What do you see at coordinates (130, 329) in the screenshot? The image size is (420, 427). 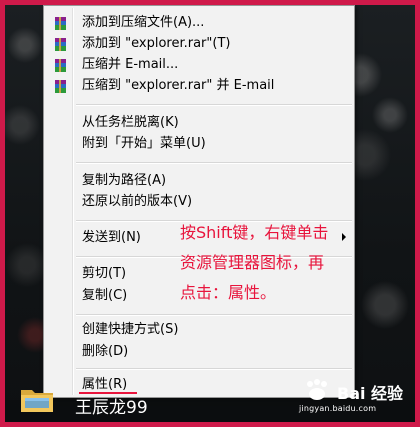 I see `menu-item-label: 创建快捷方式(S)` at bounding box center [130, 329].